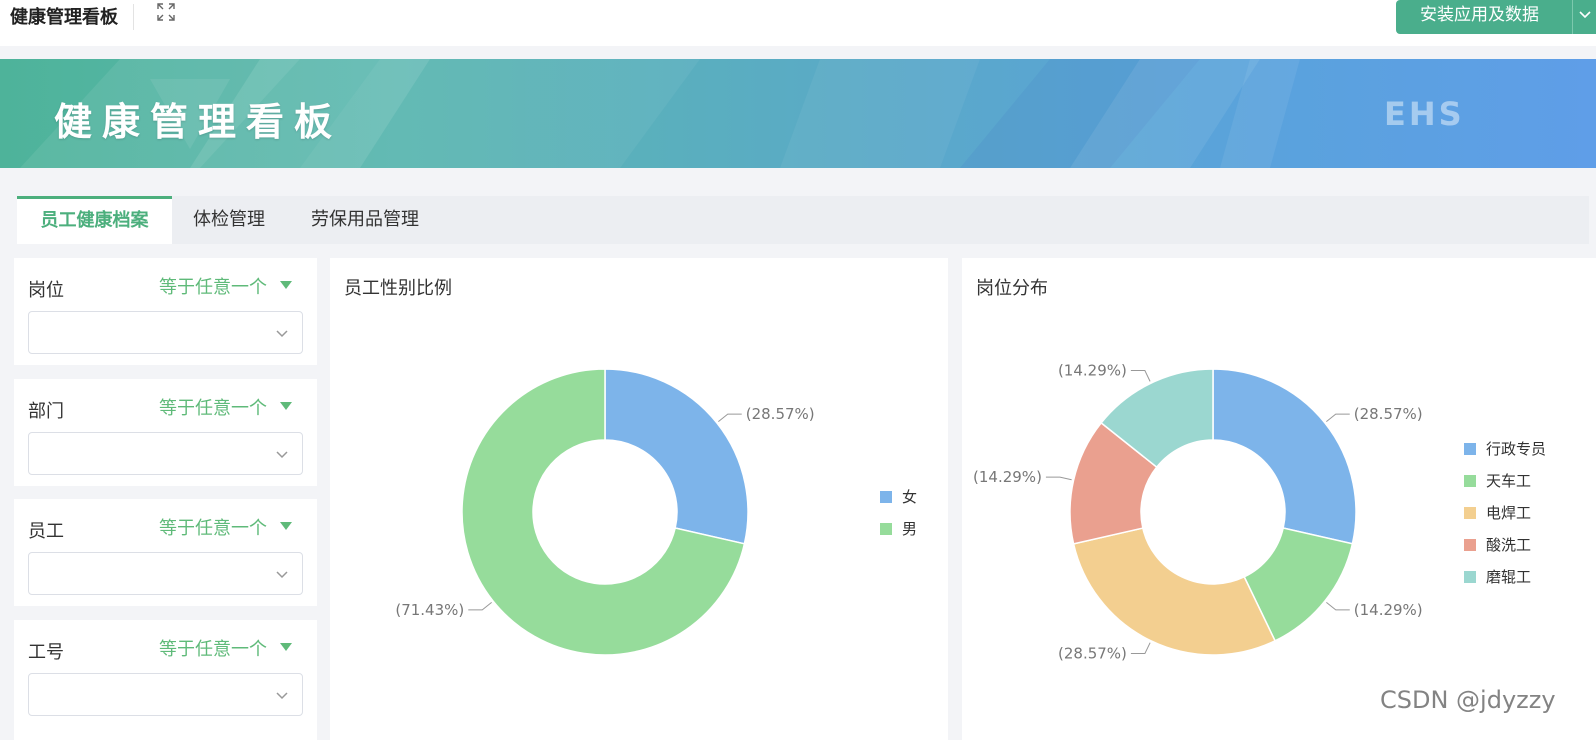 Image resolution: width=1596 pixels, height=740 pixels. I want to click on filter-position: 岗位 等于任意一个, so click(165, 311).